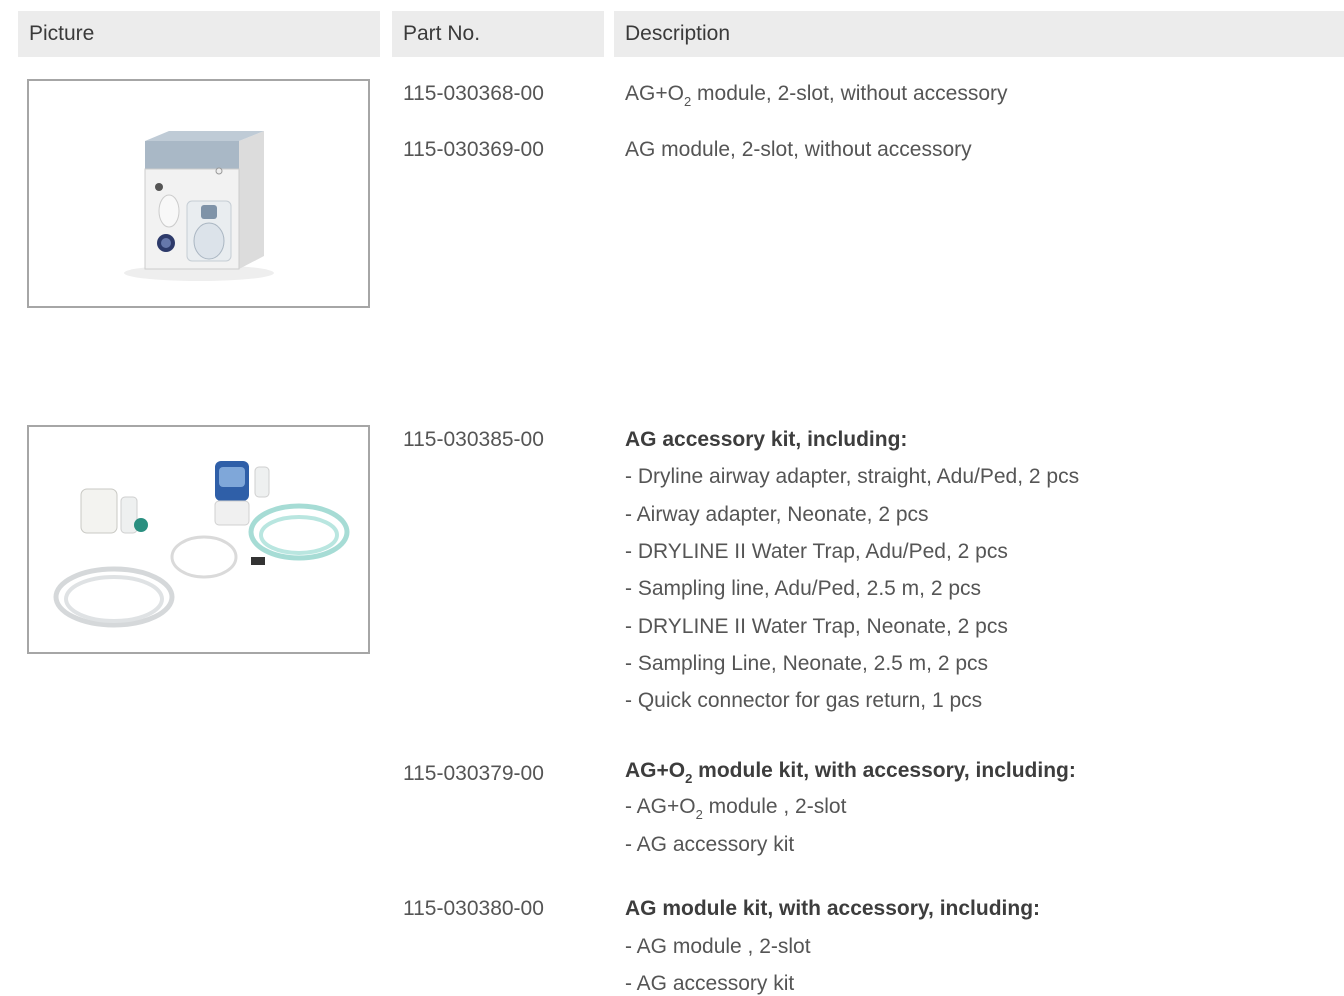 The width and height of the screenshot is (1344, 996). I want to click on column-header-part-no: Part No., so click(498, 34).